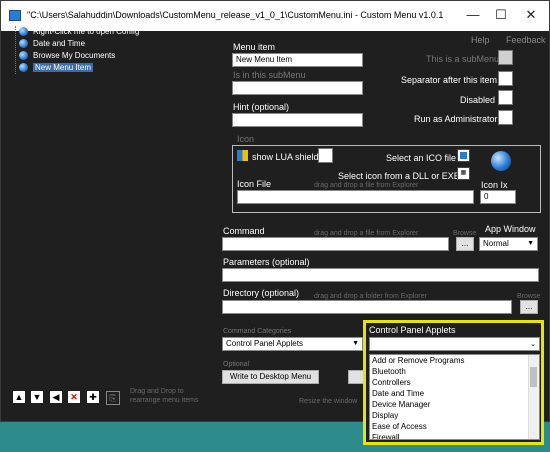 The image size is (550, 452). Describe the element at coordinates (501, 161) in the screenshot. I see `icon-preview` at that location.